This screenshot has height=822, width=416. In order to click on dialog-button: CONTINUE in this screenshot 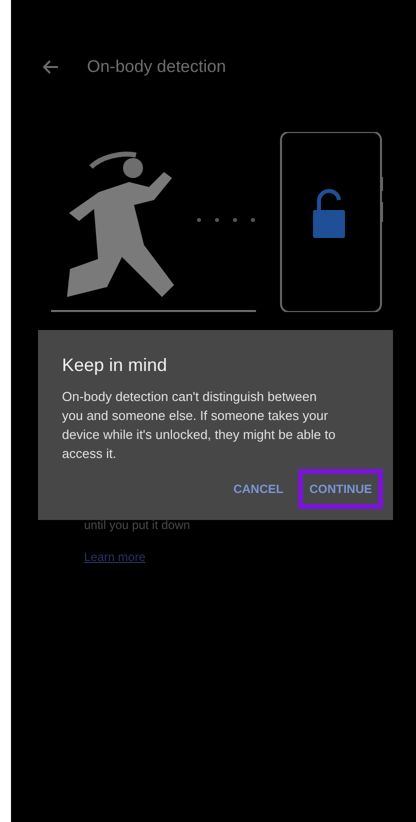, I will do `click(340, 489)`.